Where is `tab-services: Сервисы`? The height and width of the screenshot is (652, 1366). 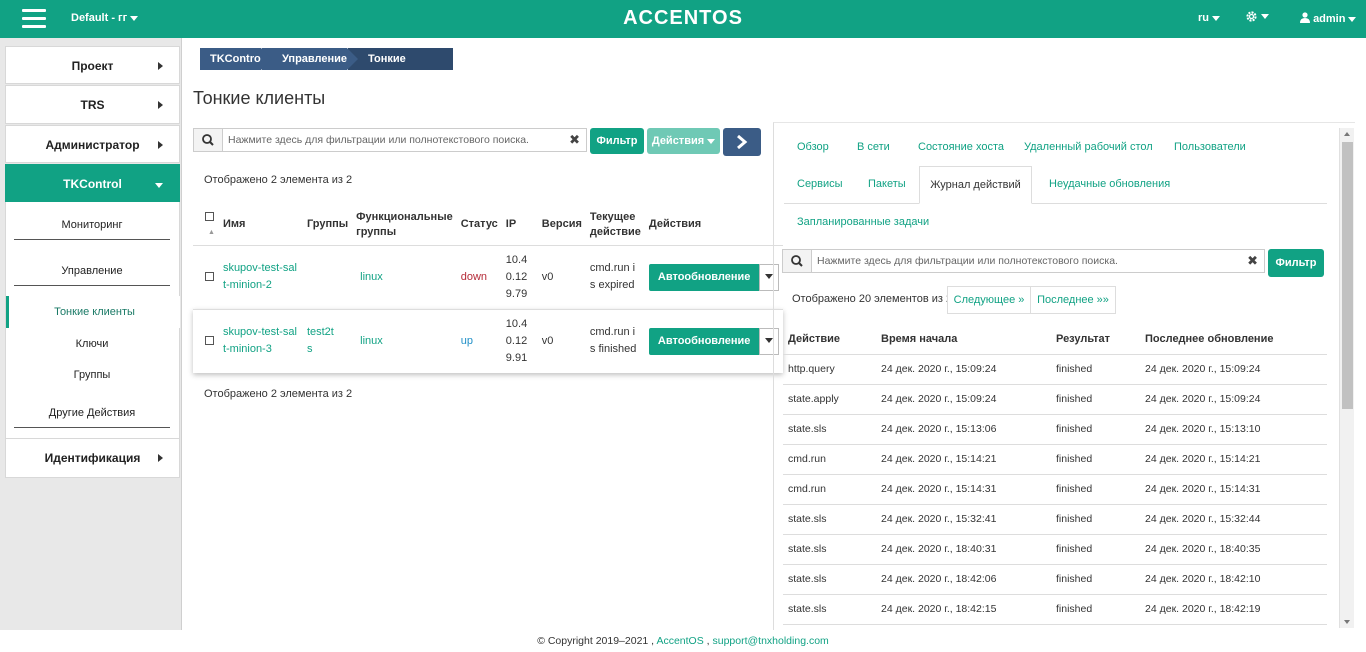
tab-services: Сервисы is located at coordinates (820, 184).